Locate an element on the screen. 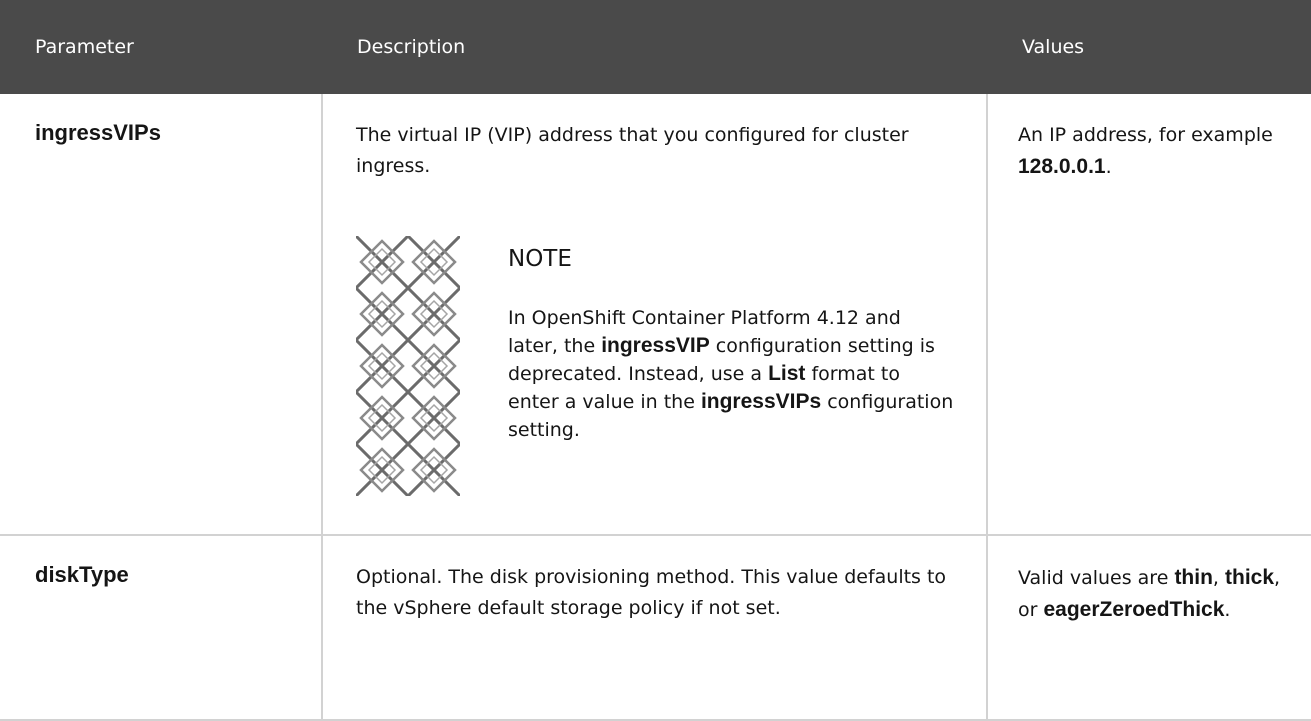  values-text-segment: An IP address, for example is located at coordinates (1145, 135).